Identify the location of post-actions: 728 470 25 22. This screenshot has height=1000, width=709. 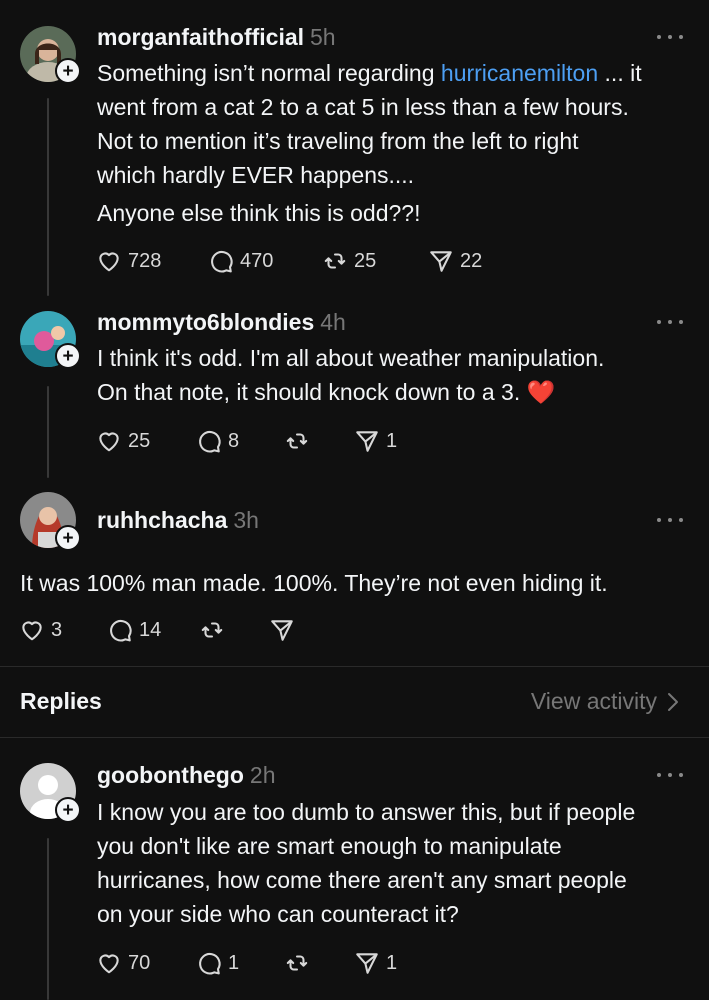
(289, 261).